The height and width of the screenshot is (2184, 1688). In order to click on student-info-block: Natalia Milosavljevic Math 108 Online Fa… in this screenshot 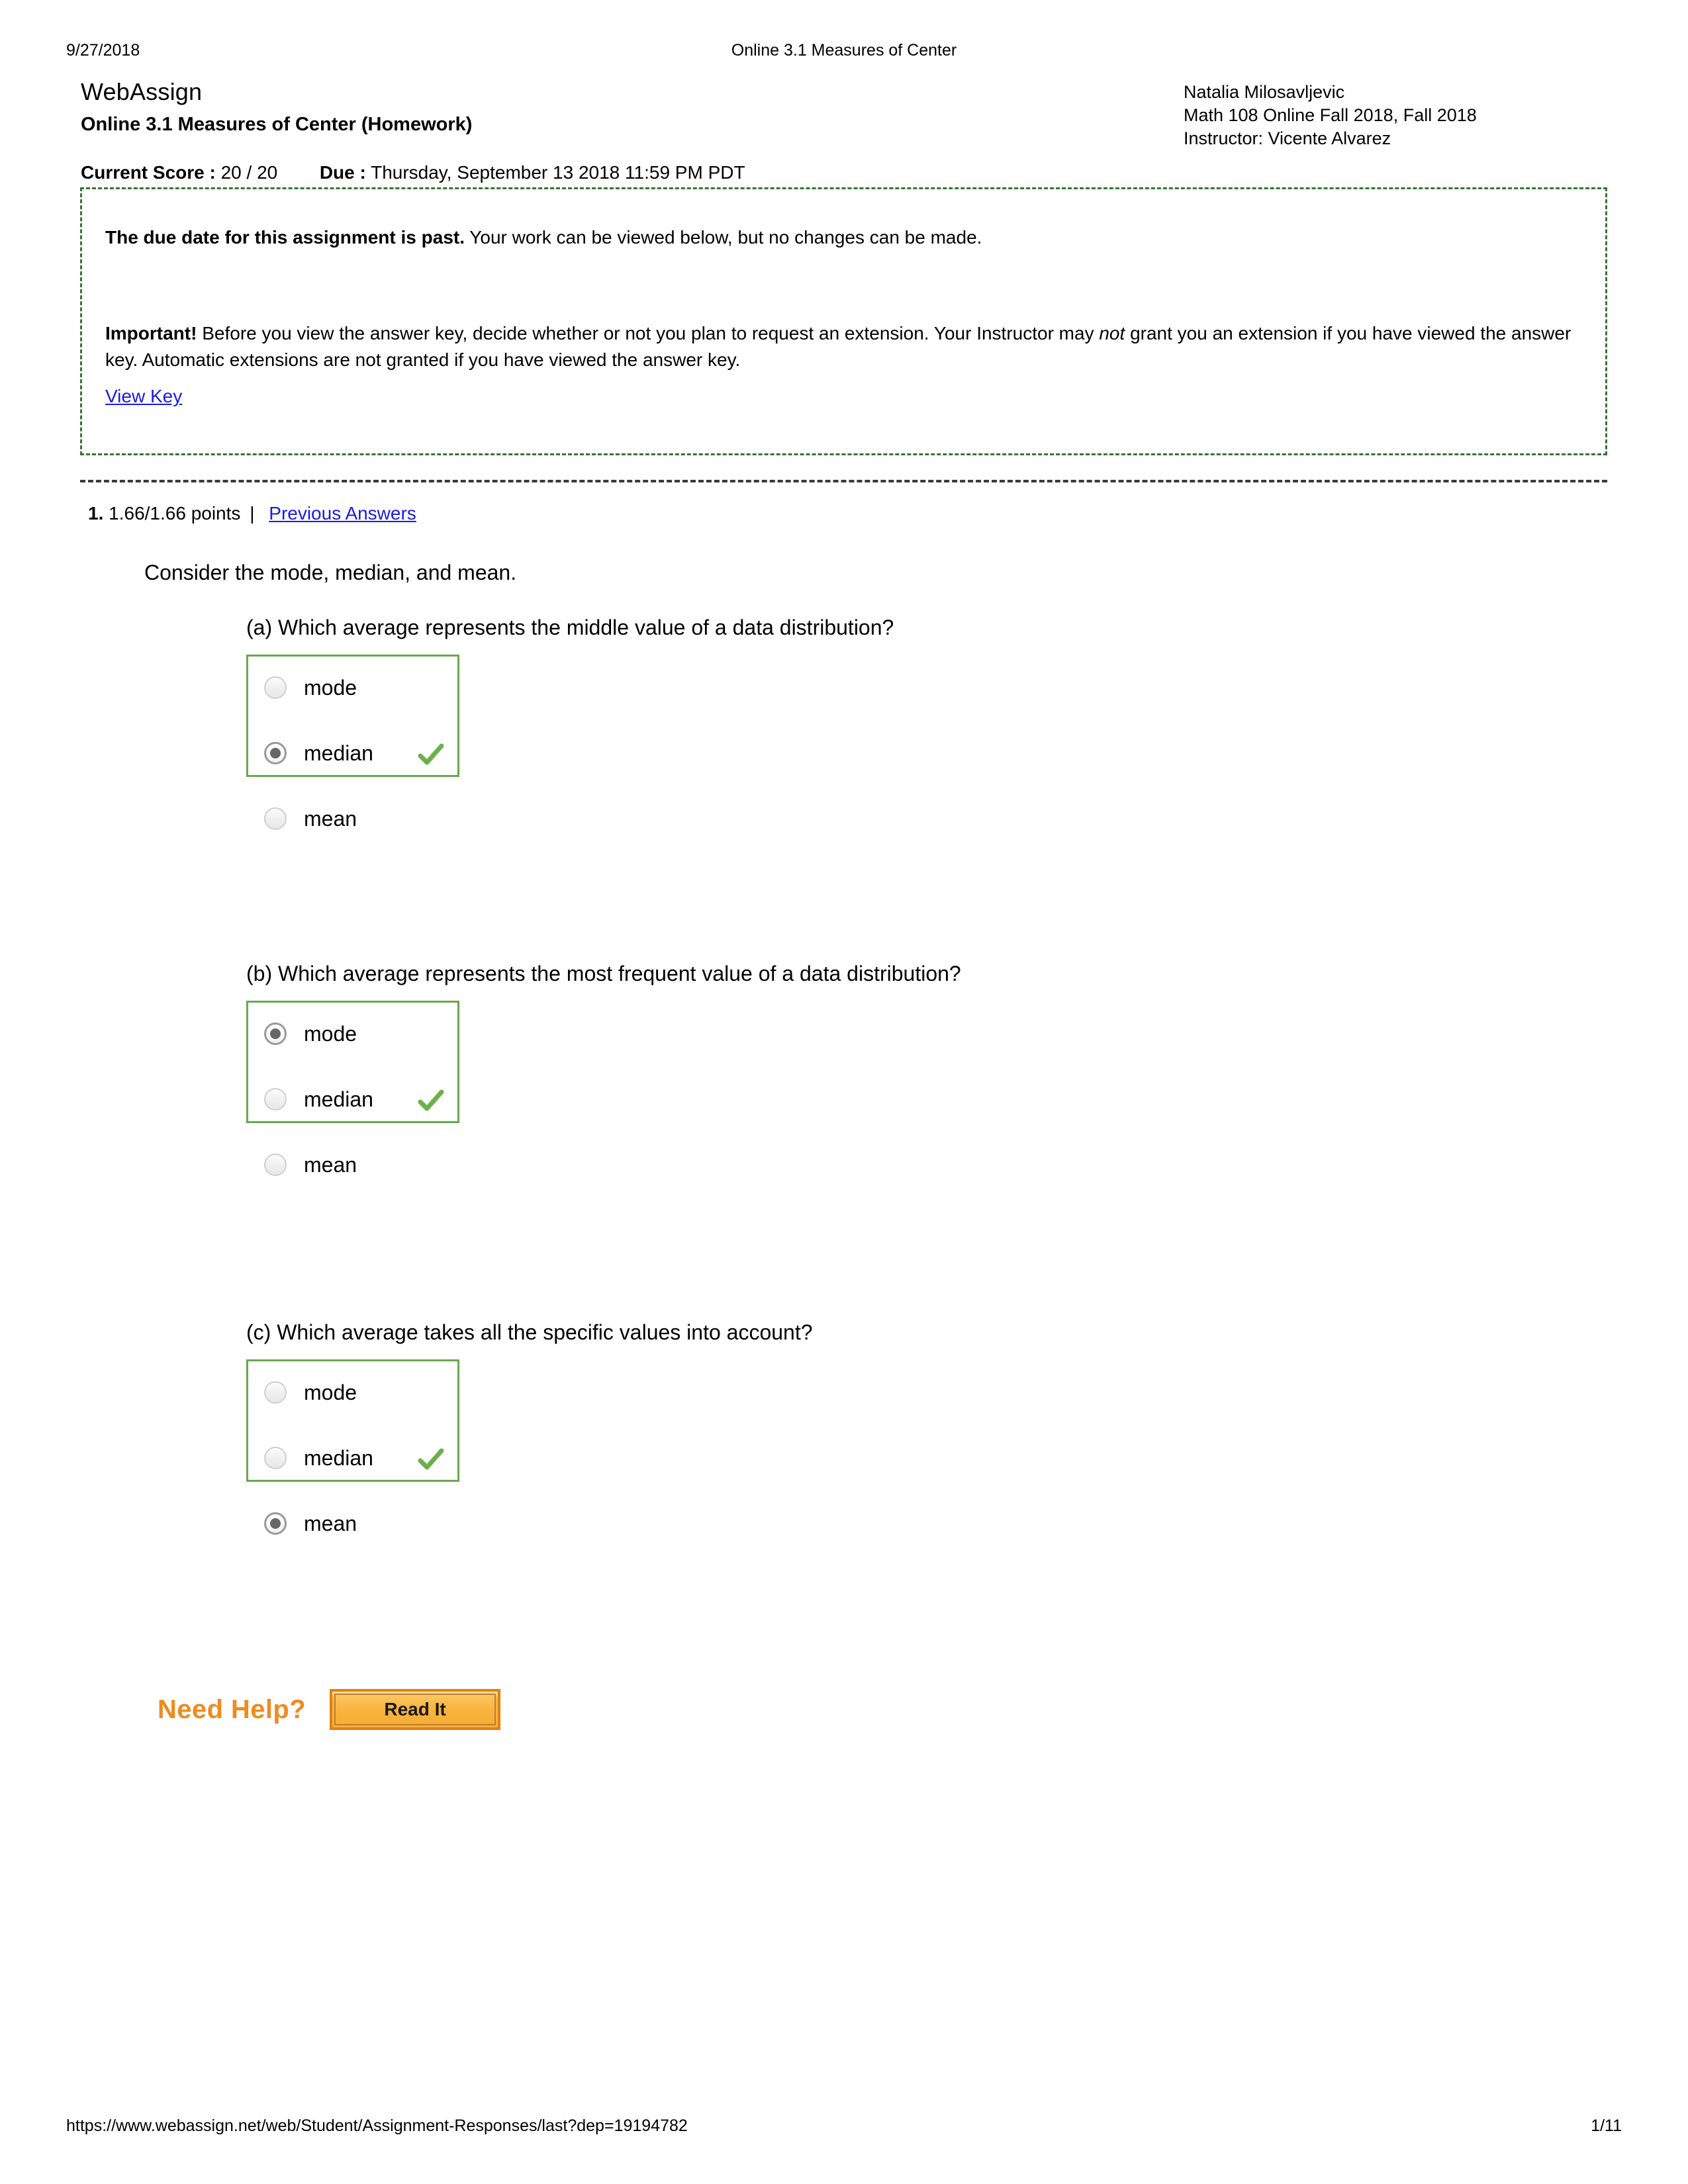, I will do `click(1330, 116)`.